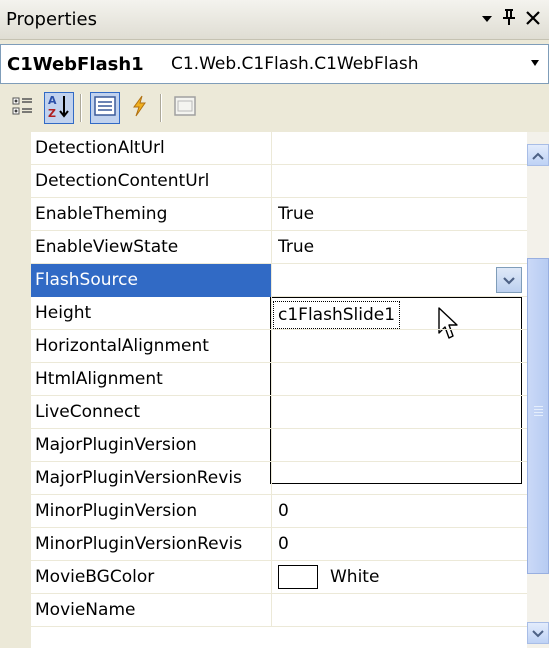 The height and width of the screenshot is (648, 549). I want to click on categorized-button, so click(23, 108).